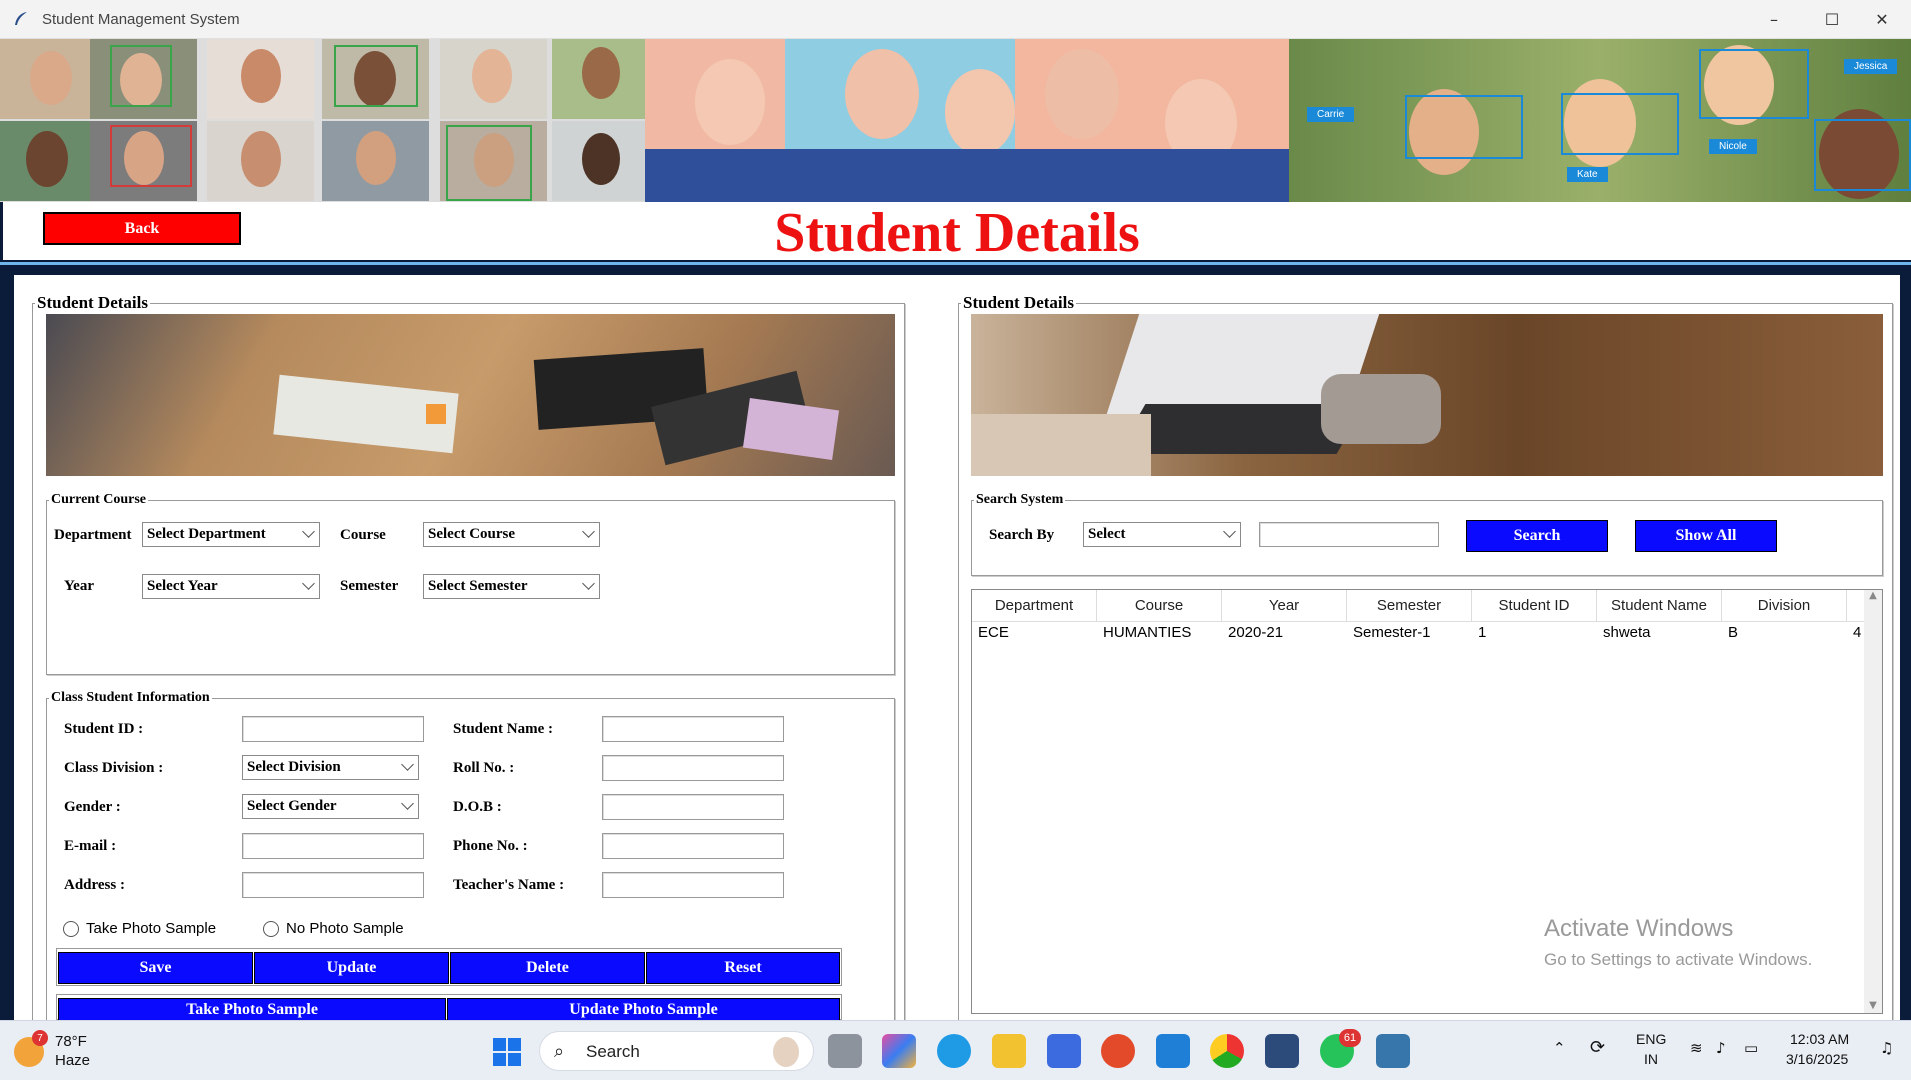 This screenshot has height=1080, width=1911. Describe the element at coordinates (1064, 1051) in the screenshot. I see `microsoft-store-icon` at that location.